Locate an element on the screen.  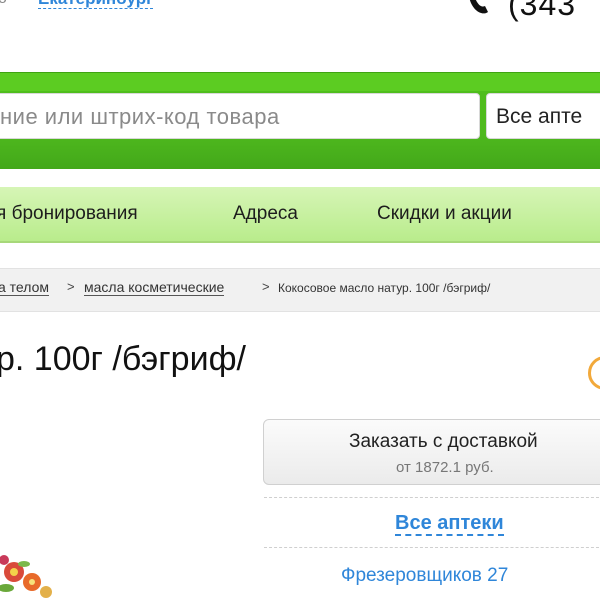
breadcrumb-body-care: а телом is located at coordinates (24, 287).